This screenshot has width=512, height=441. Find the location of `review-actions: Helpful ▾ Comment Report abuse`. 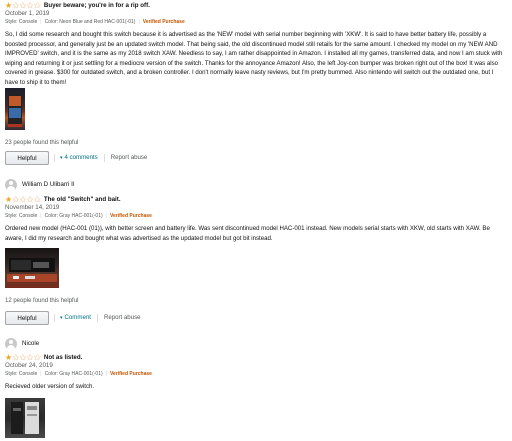

review-actions: Helpful ▾ Comment Report abuse is located at coordinates (73, 318).